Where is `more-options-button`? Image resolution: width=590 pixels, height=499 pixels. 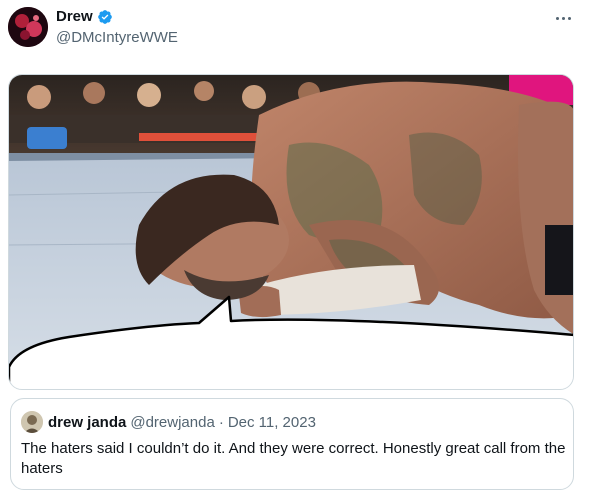
more-options-button is located at coordinates (563, 18).